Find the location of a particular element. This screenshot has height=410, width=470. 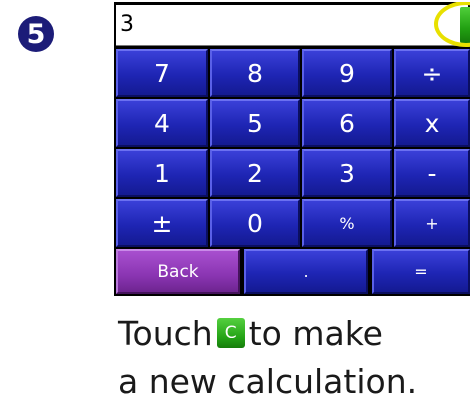

key-multiply: x is located at coordinates (432, 123).